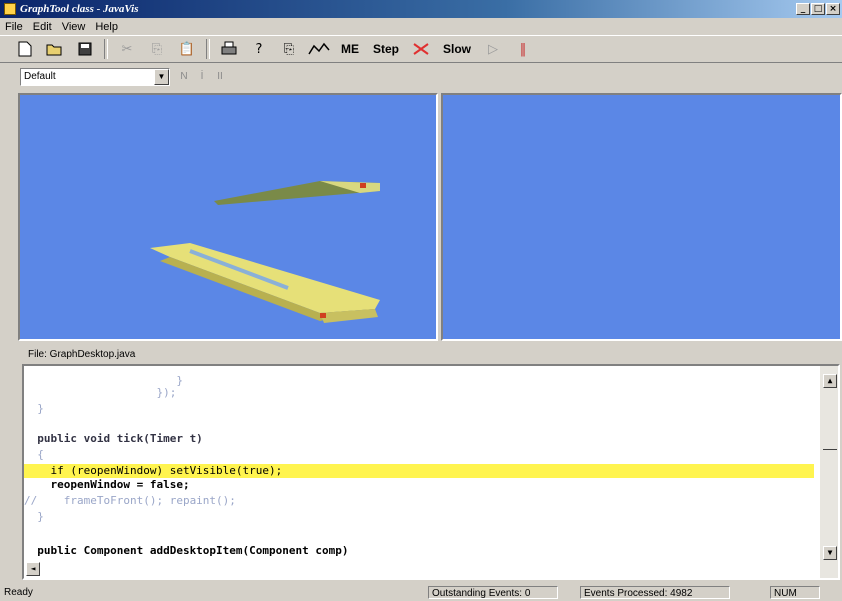 The width and height of the screenshot is (842, 601). What do you see at coordinates (74, 27) in the screenshot?
I see `menu-view: View` at bounding box center [74, 27].